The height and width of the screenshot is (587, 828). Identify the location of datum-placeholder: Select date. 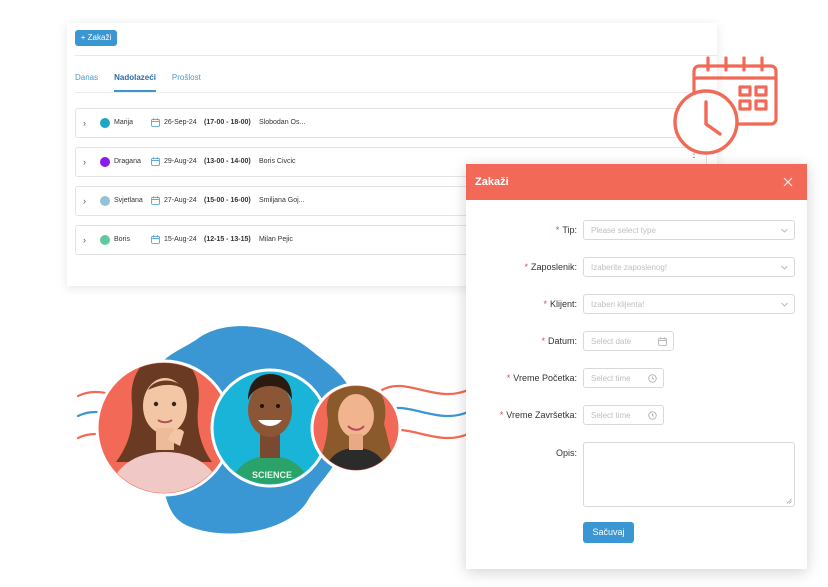
(611, 341).